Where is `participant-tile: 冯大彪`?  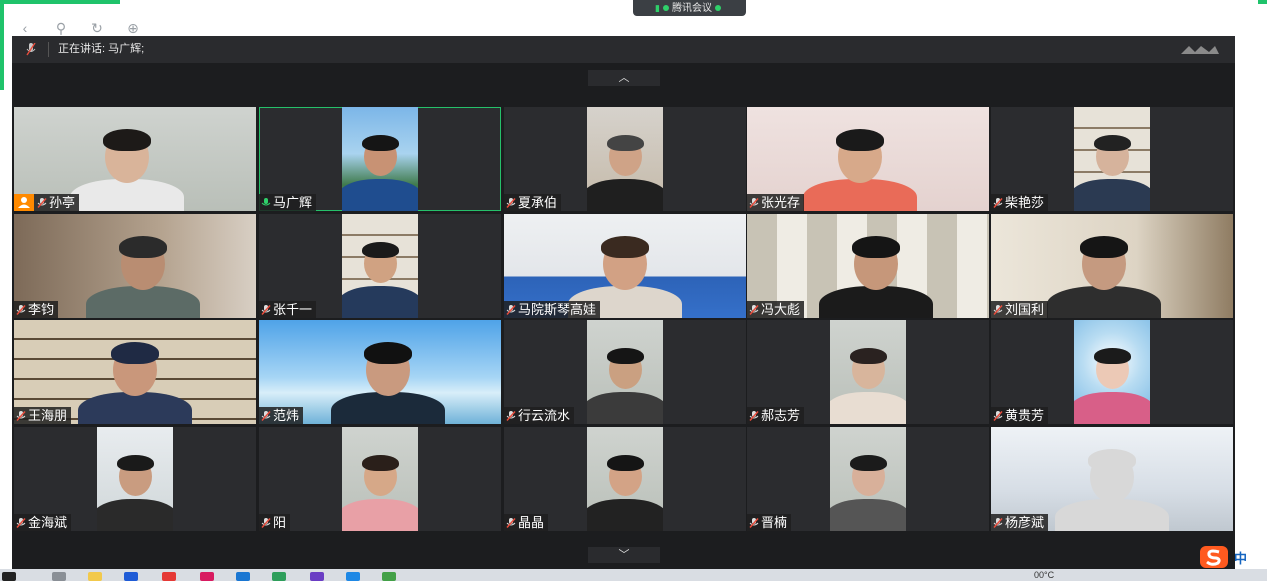 participant-tile: 冯大彪 is located at coordinates (868, 266).